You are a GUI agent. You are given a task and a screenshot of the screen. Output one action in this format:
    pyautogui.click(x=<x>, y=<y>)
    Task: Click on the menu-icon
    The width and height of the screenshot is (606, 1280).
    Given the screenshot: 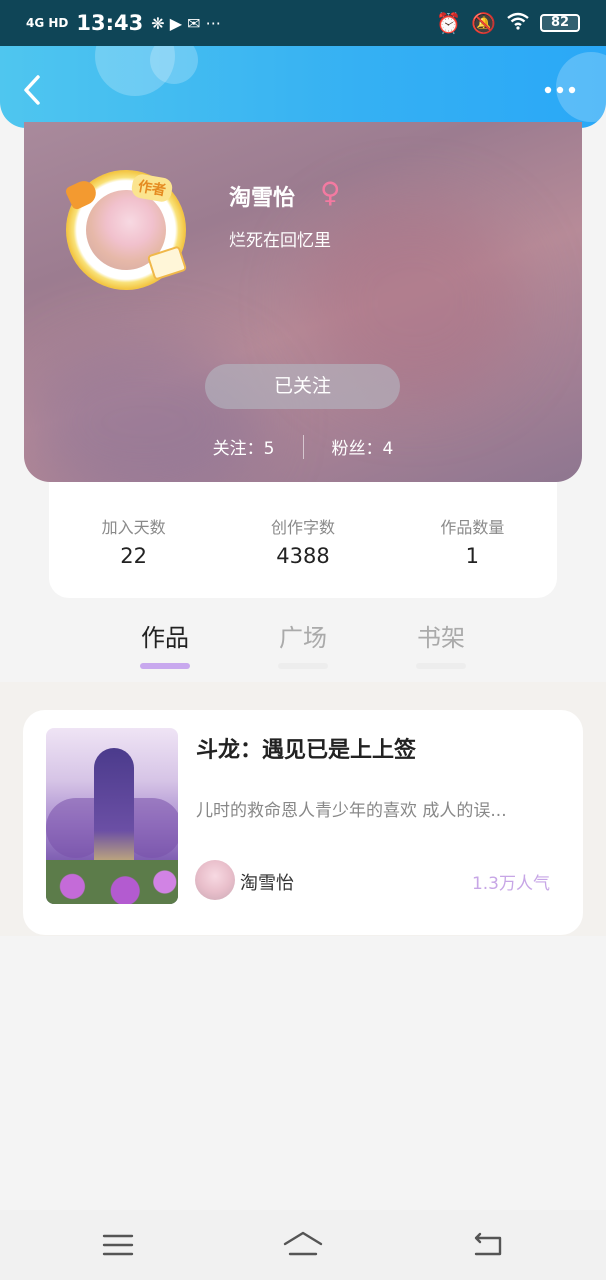 What is the action you would take?
    pyautogui.click(x=118, y=1245)
    